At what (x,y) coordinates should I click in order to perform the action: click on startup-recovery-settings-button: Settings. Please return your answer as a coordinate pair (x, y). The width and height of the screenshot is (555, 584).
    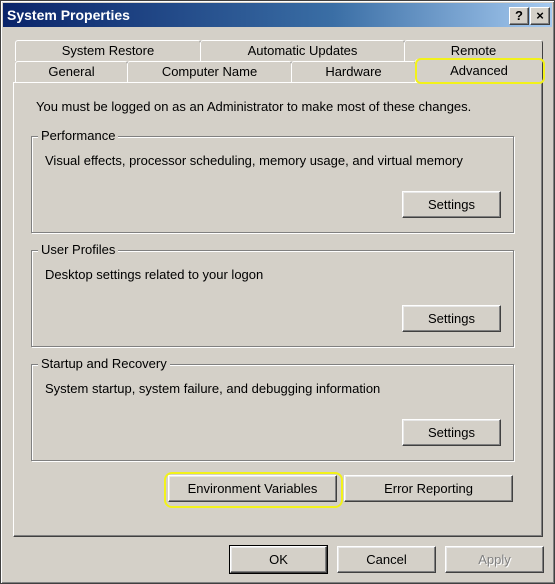
    Looking at the image, I should click on (451, 432).